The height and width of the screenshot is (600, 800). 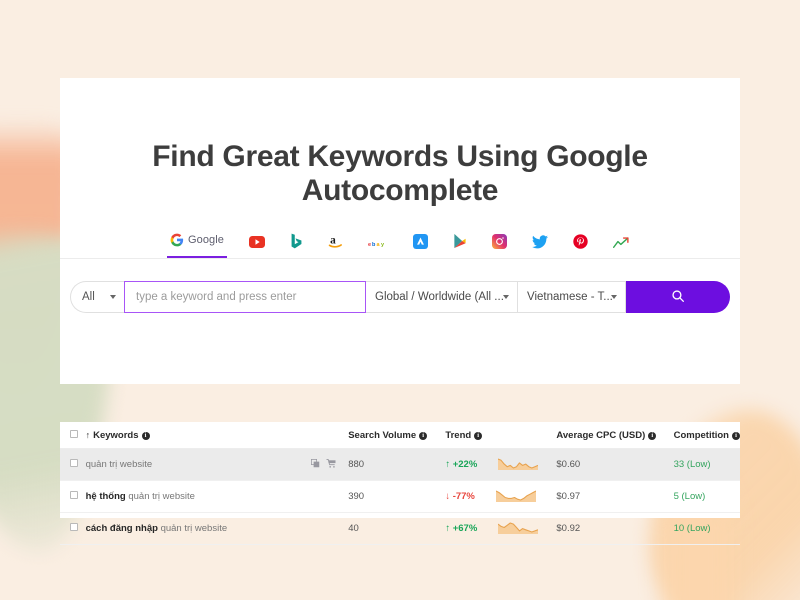 I want to click on trend-cell: ↓ -77%, so click(x=501, y=496).